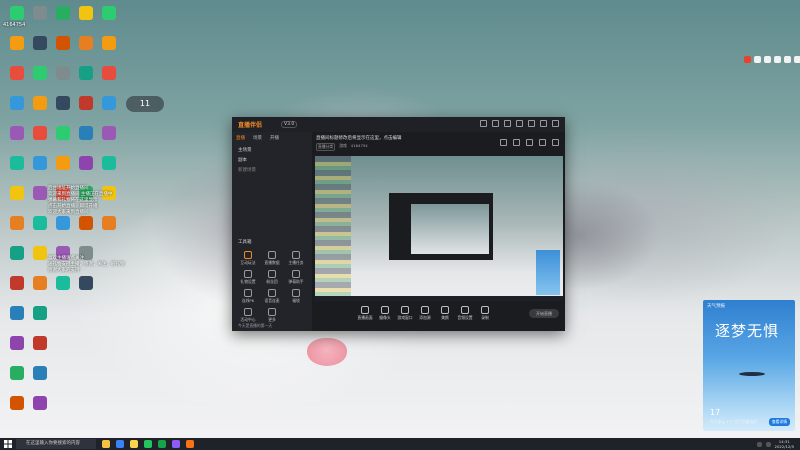  What do you see at coordinates (531, 123) in the screenshot?
I see `minimize-icon` at bounding box center [531, 123].